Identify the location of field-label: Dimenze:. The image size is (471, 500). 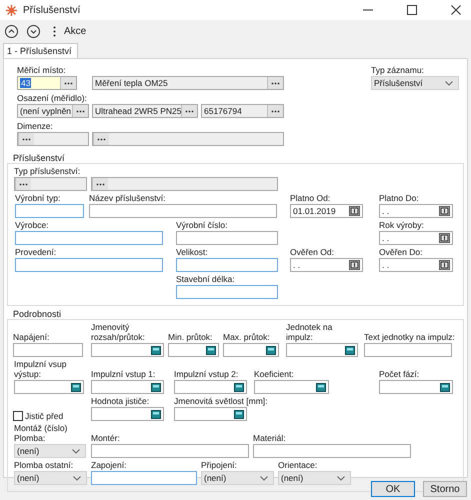
(35, 126).